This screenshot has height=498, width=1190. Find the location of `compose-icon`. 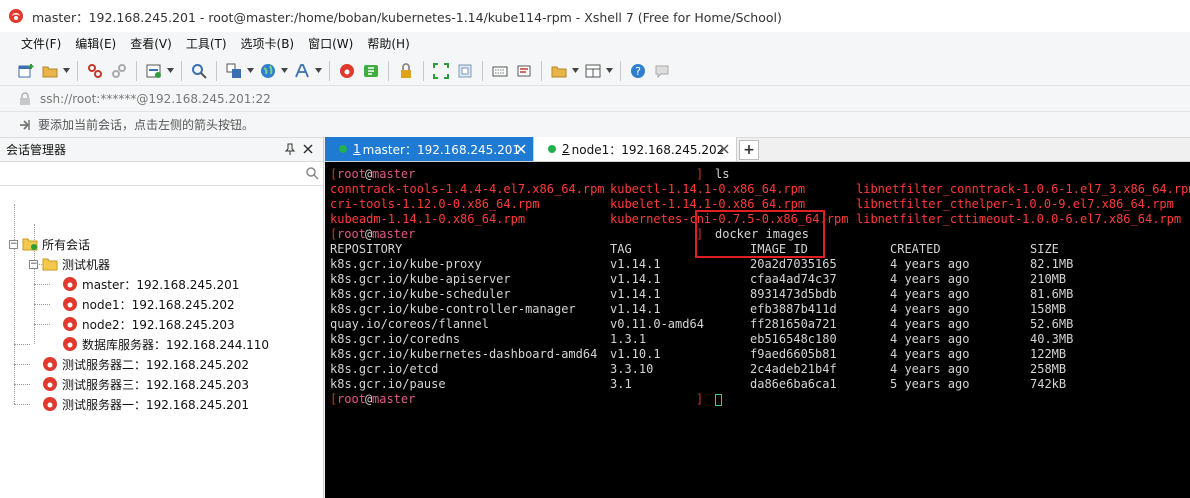

compose-icon is located at coordinates (524, 71).